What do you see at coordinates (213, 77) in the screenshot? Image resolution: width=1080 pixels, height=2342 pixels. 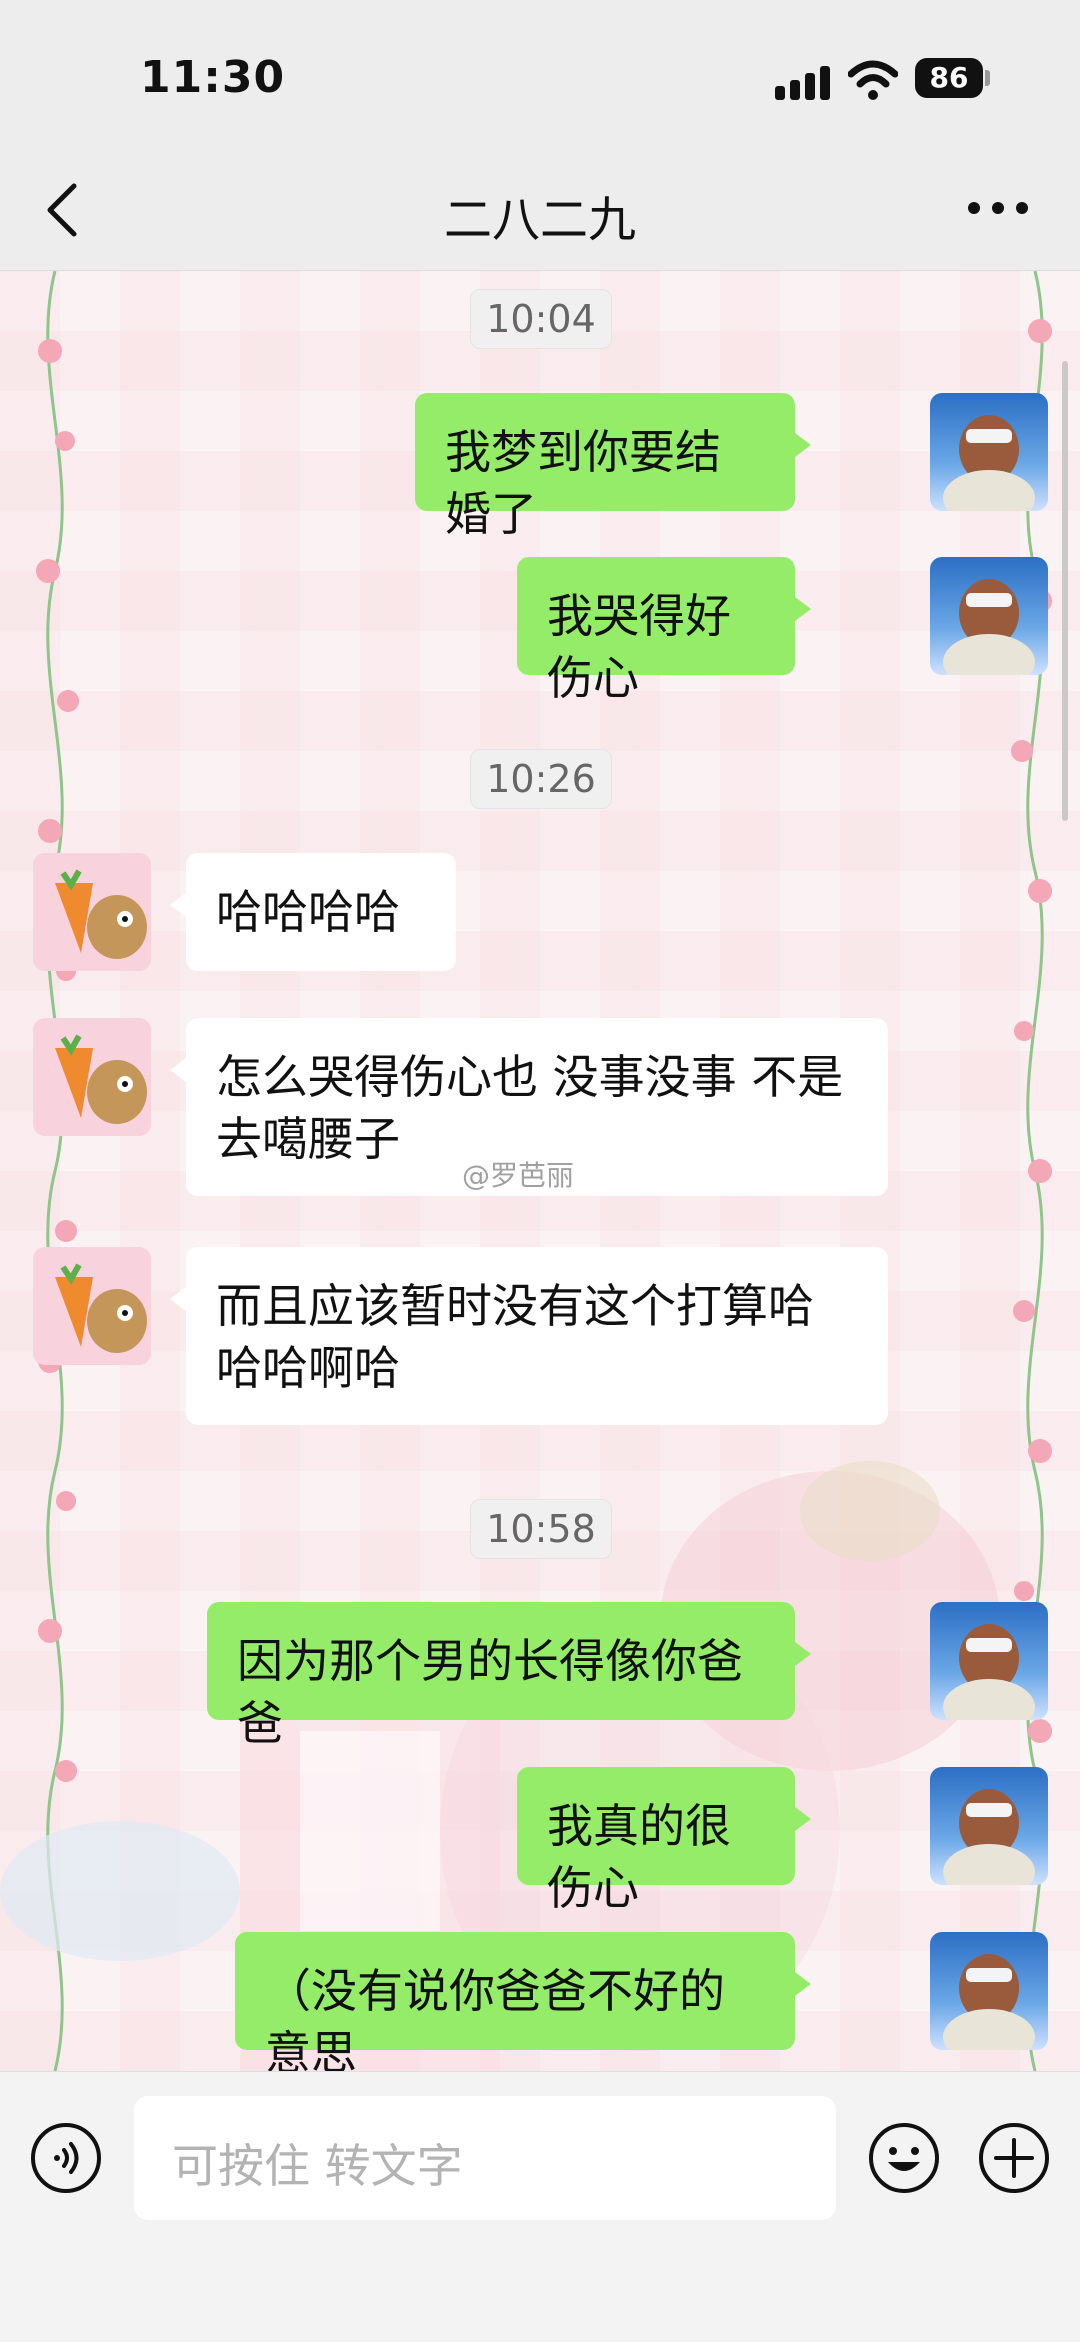 I see `status-time: 11:30` at bounding box center [213, 77].